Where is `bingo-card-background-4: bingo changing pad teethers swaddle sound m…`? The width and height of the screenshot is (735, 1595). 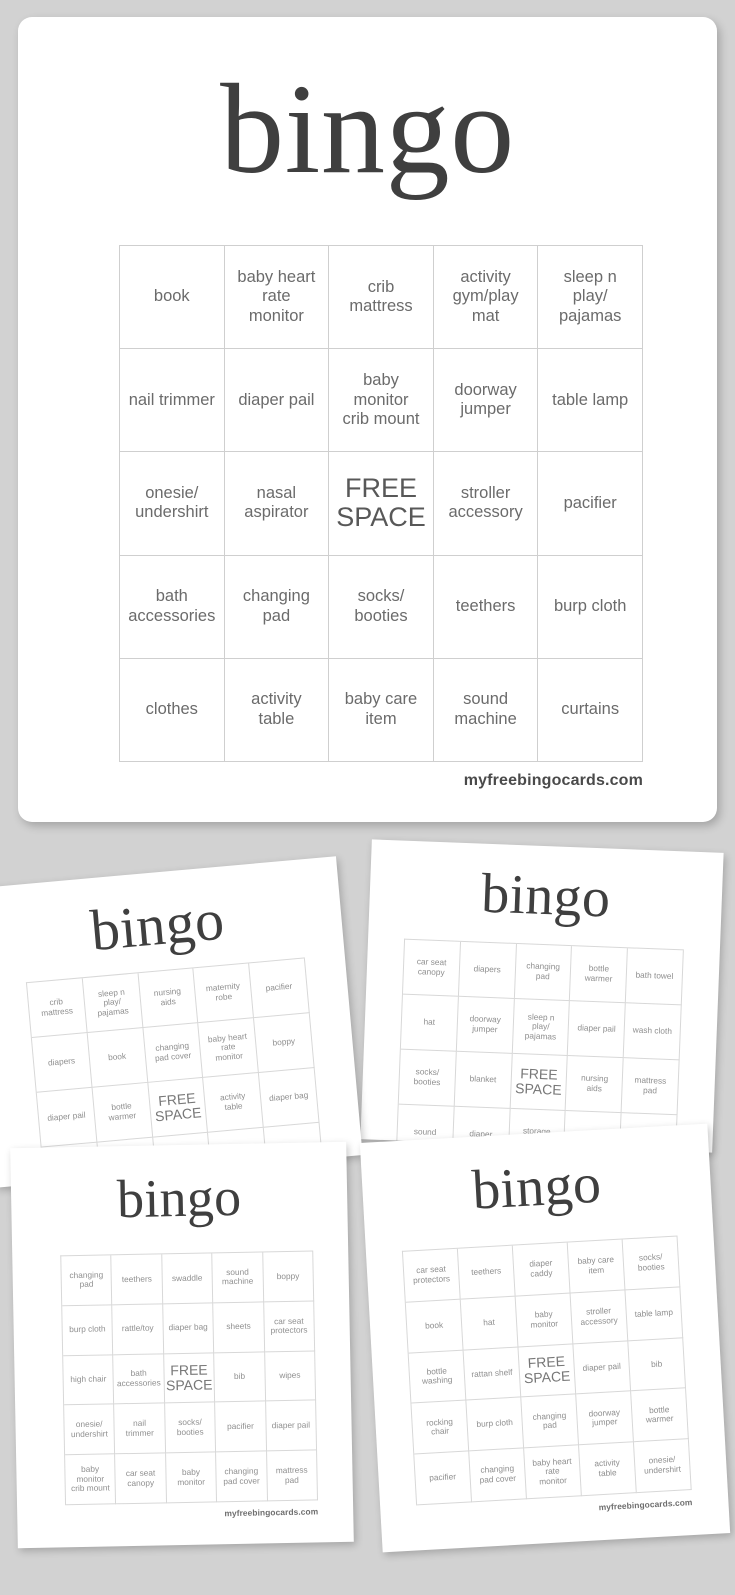 bingo-card-background-4: bingo changing pad teethers swaddle sound m… is located at coordinates (182, 1345).